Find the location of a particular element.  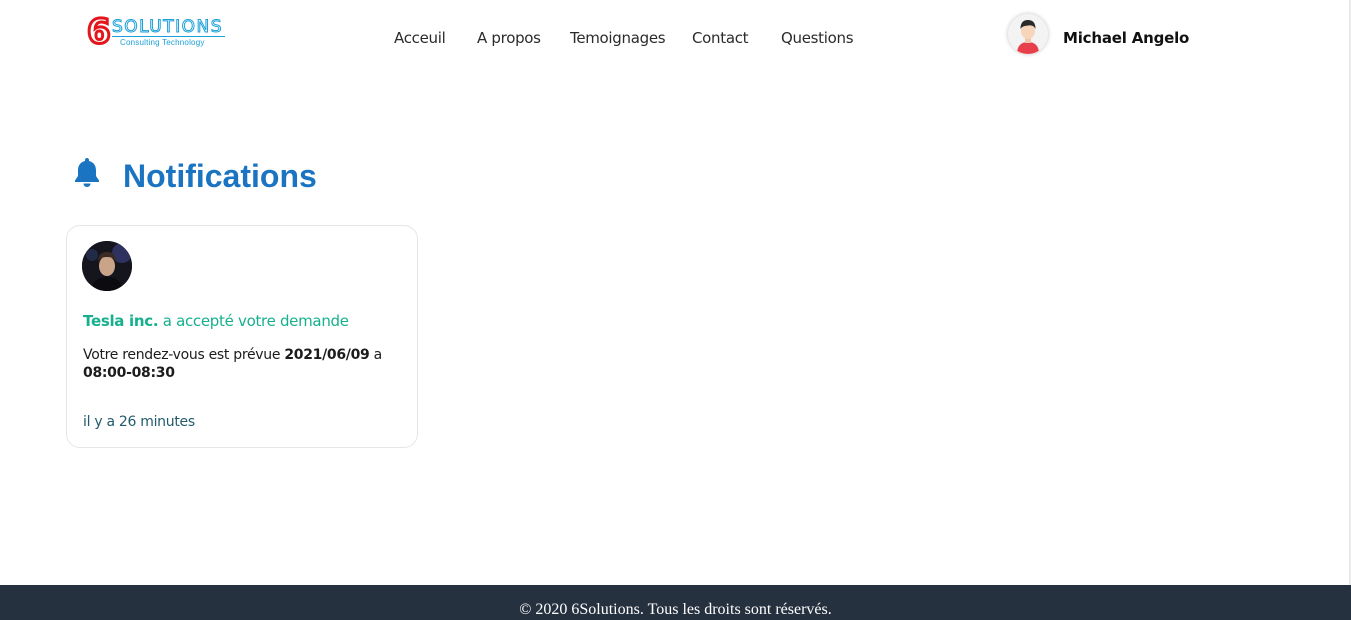

appointment-prefix: Votre rendez-vous est prévue is located at coordinates (184, 355).